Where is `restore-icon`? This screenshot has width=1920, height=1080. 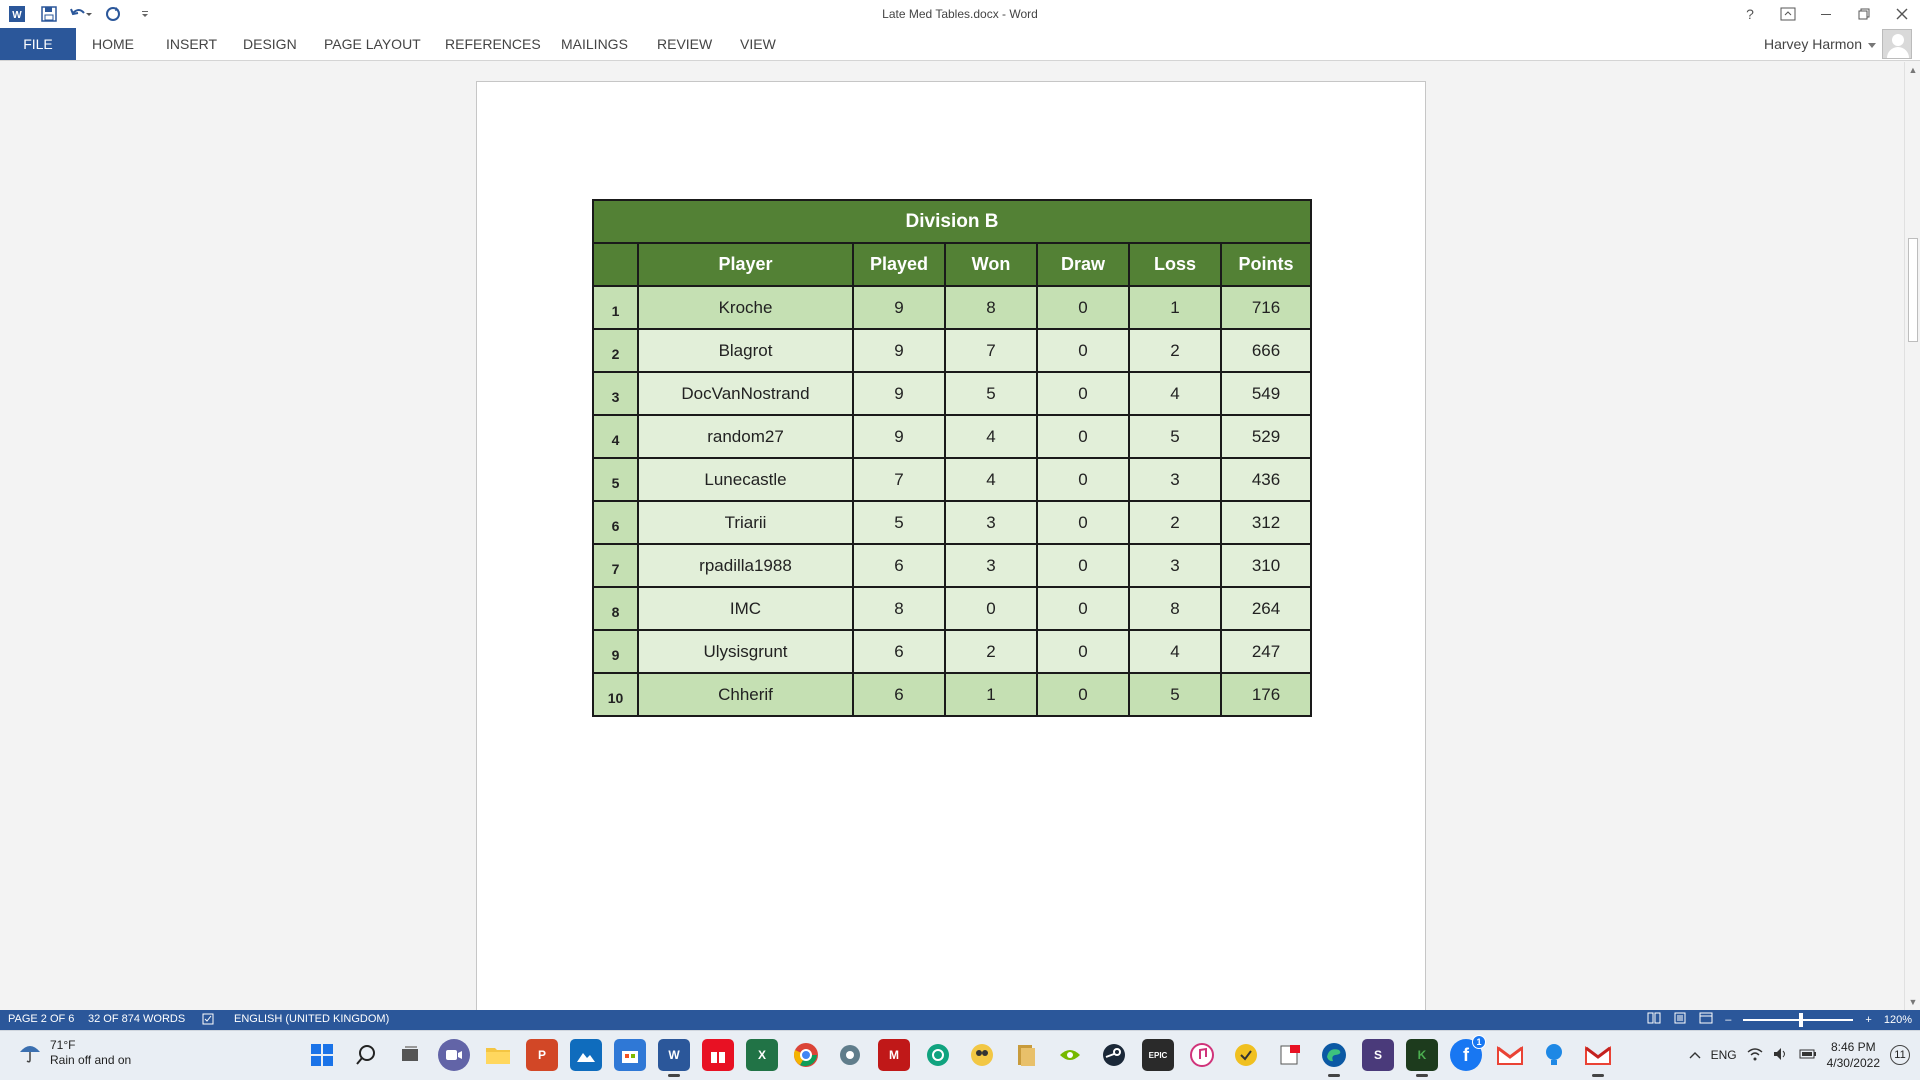
restore-icon is located at coordinates (1864, 14).